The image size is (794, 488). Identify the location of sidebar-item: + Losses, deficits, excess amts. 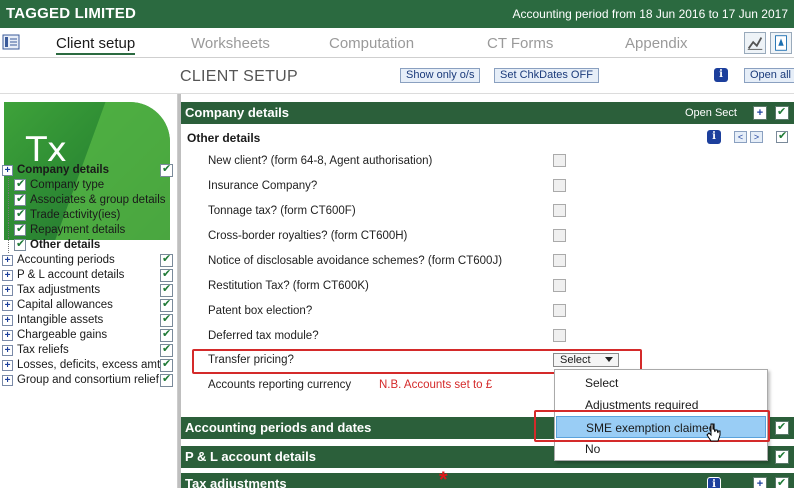
(88, 365).